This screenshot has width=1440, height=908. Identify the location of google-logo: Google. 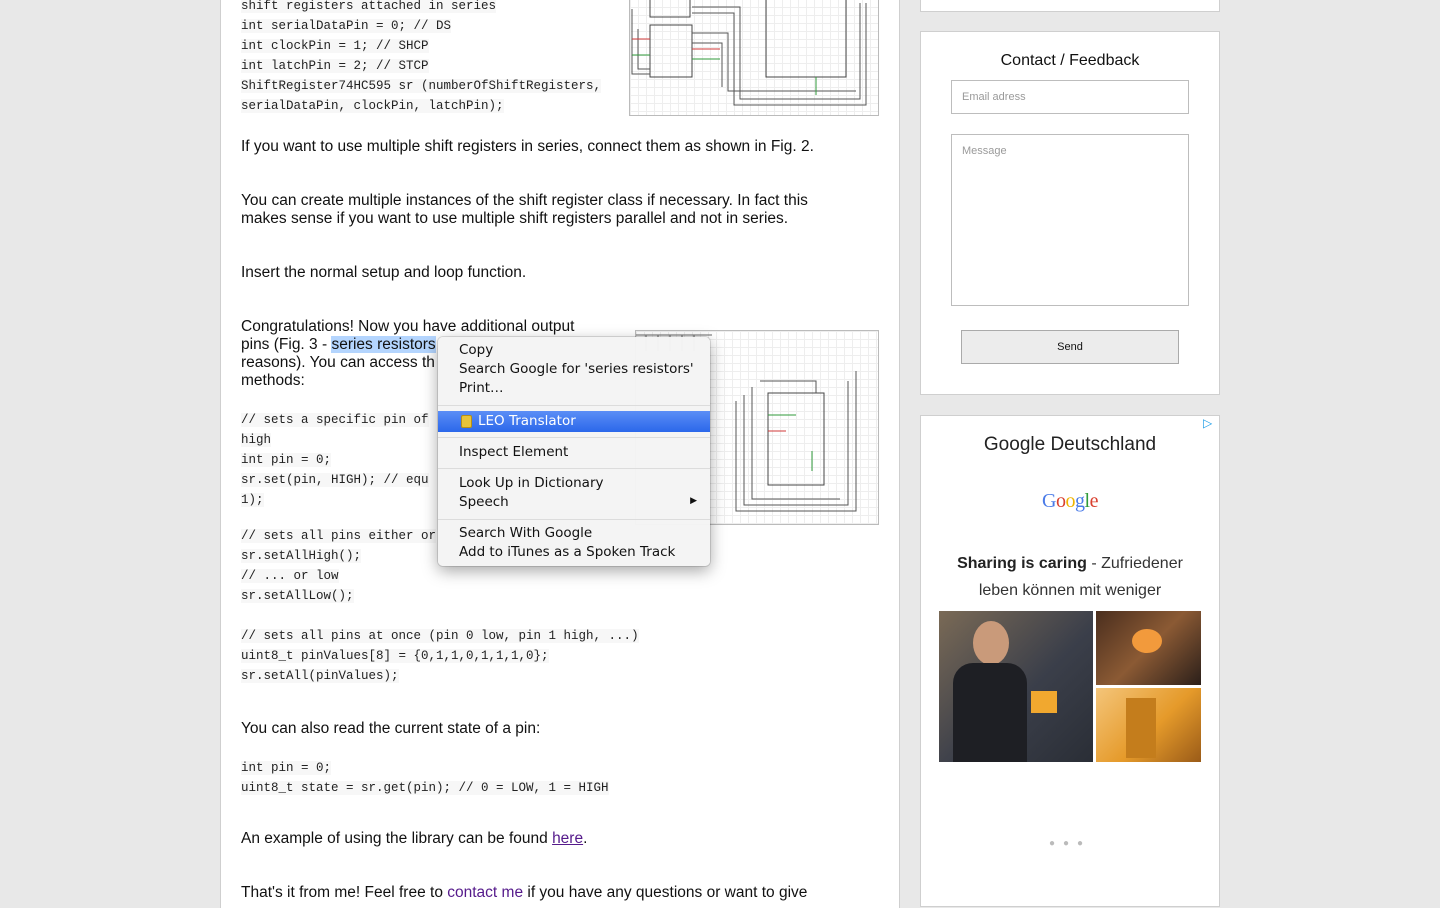
(1070, 501).